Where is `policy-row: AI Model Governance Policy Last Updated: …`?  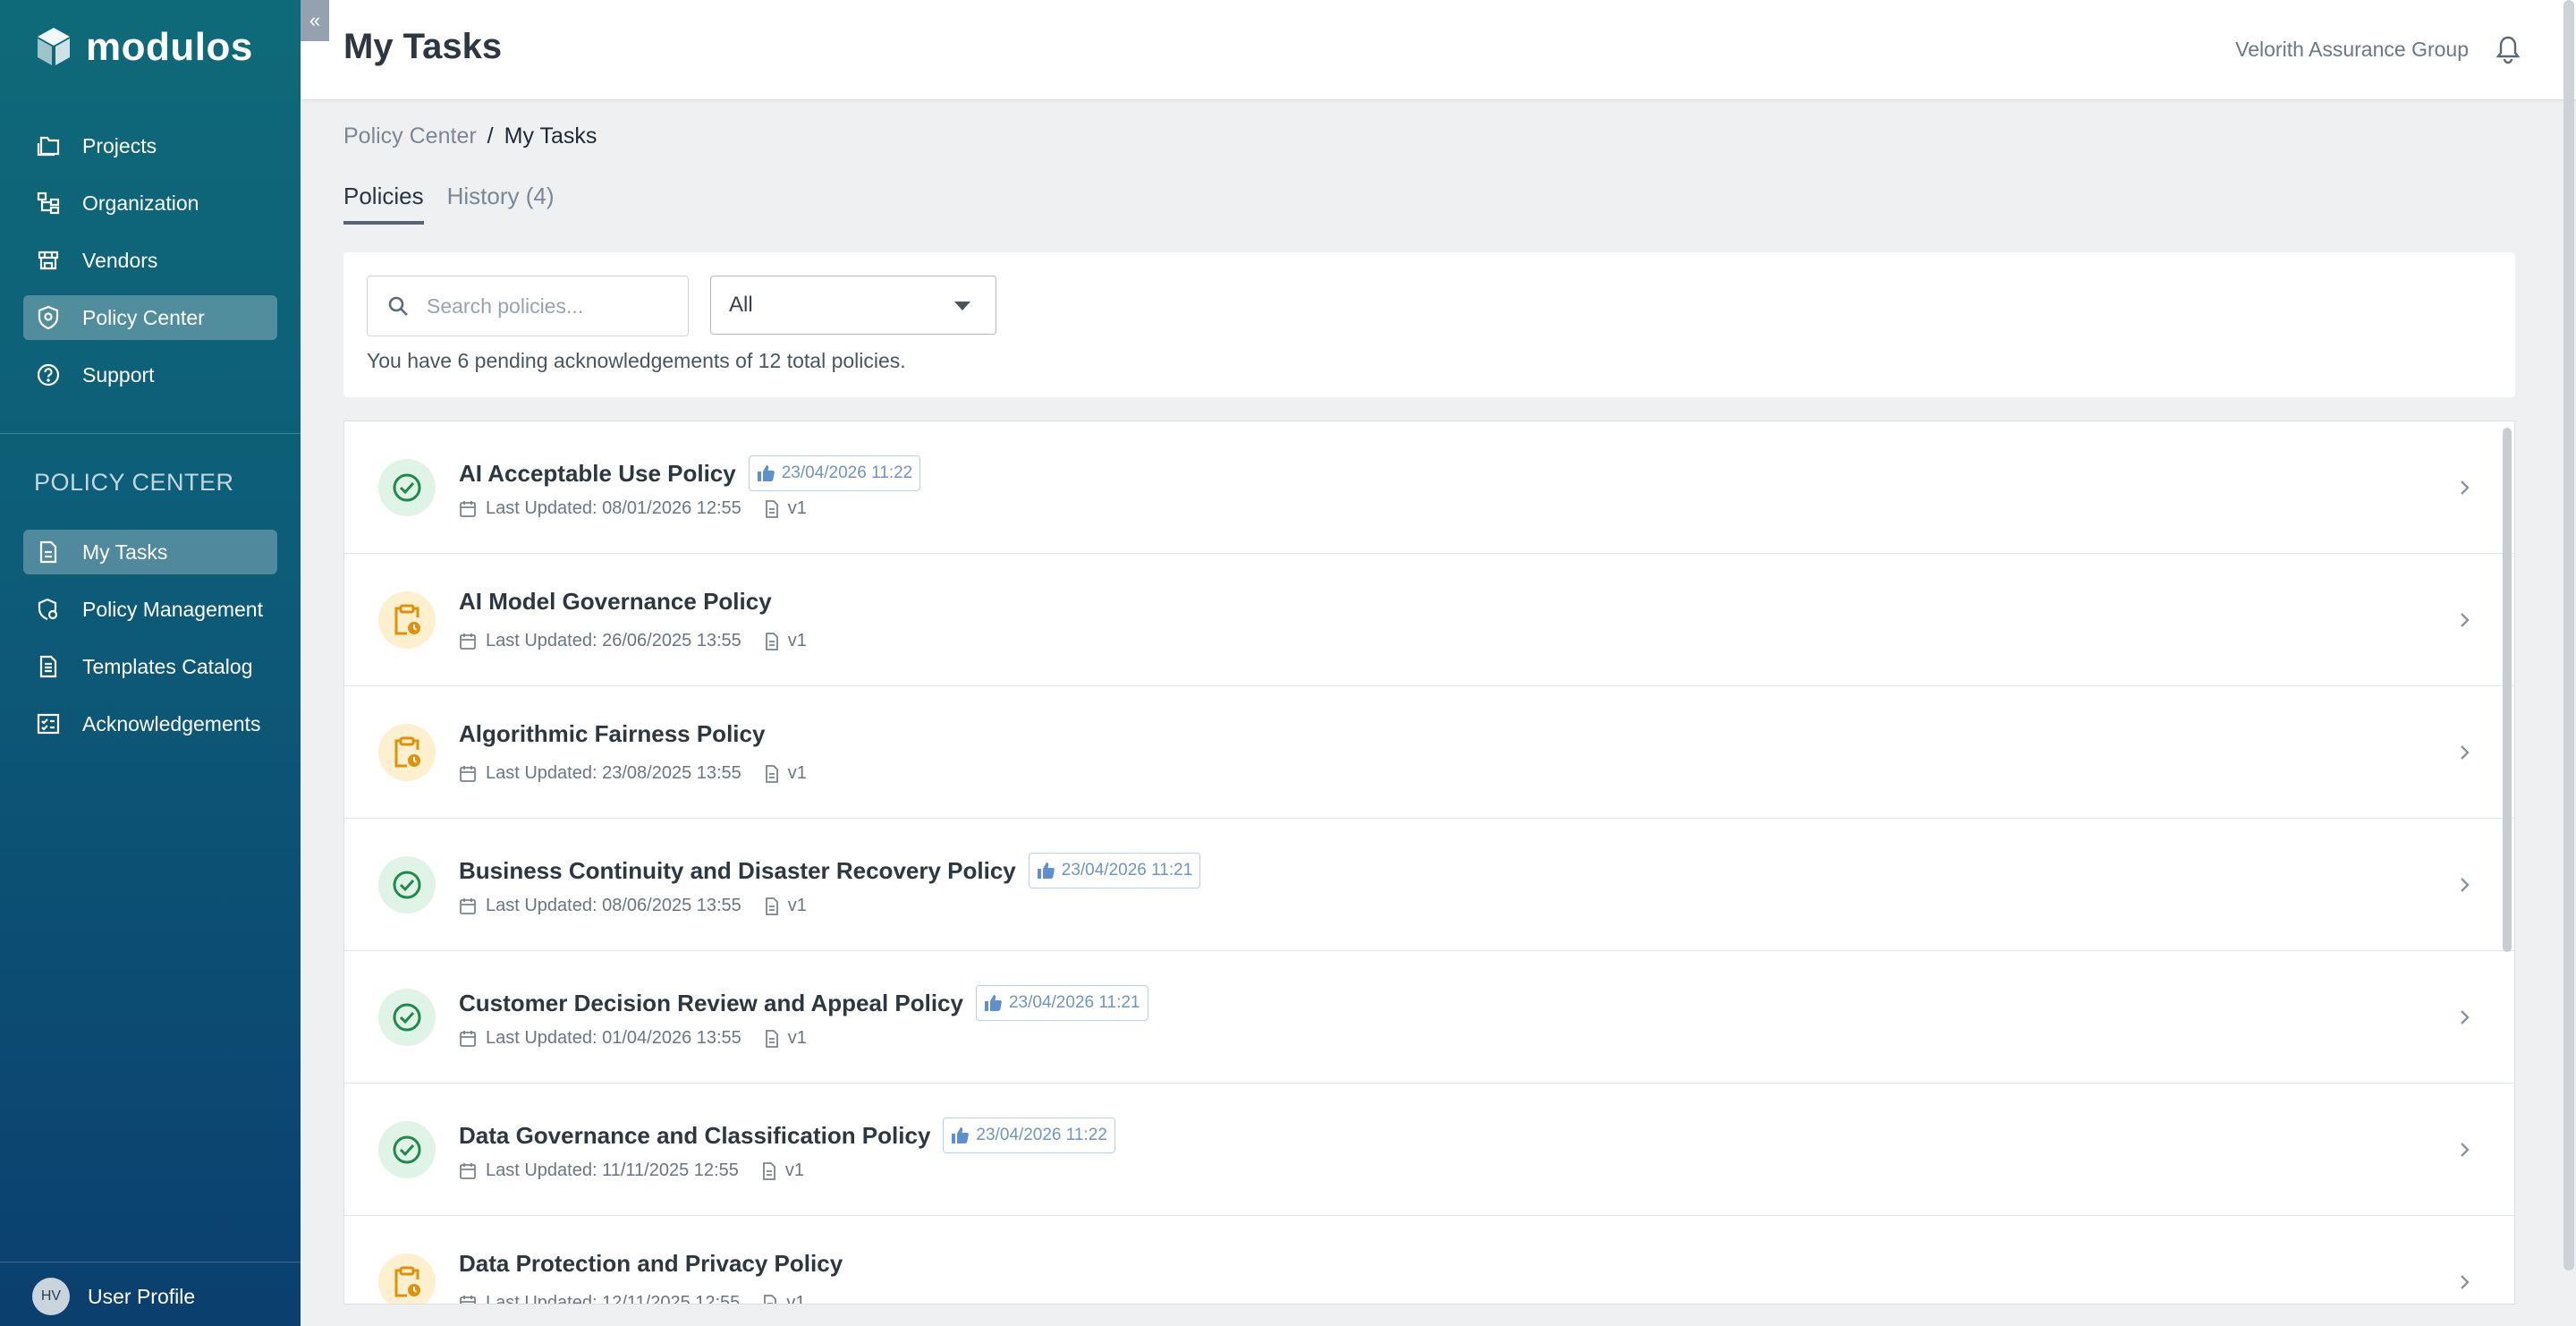
policy-row: AI Model Governance Policy Last Updated: … is located at coordinates (1429, 620).